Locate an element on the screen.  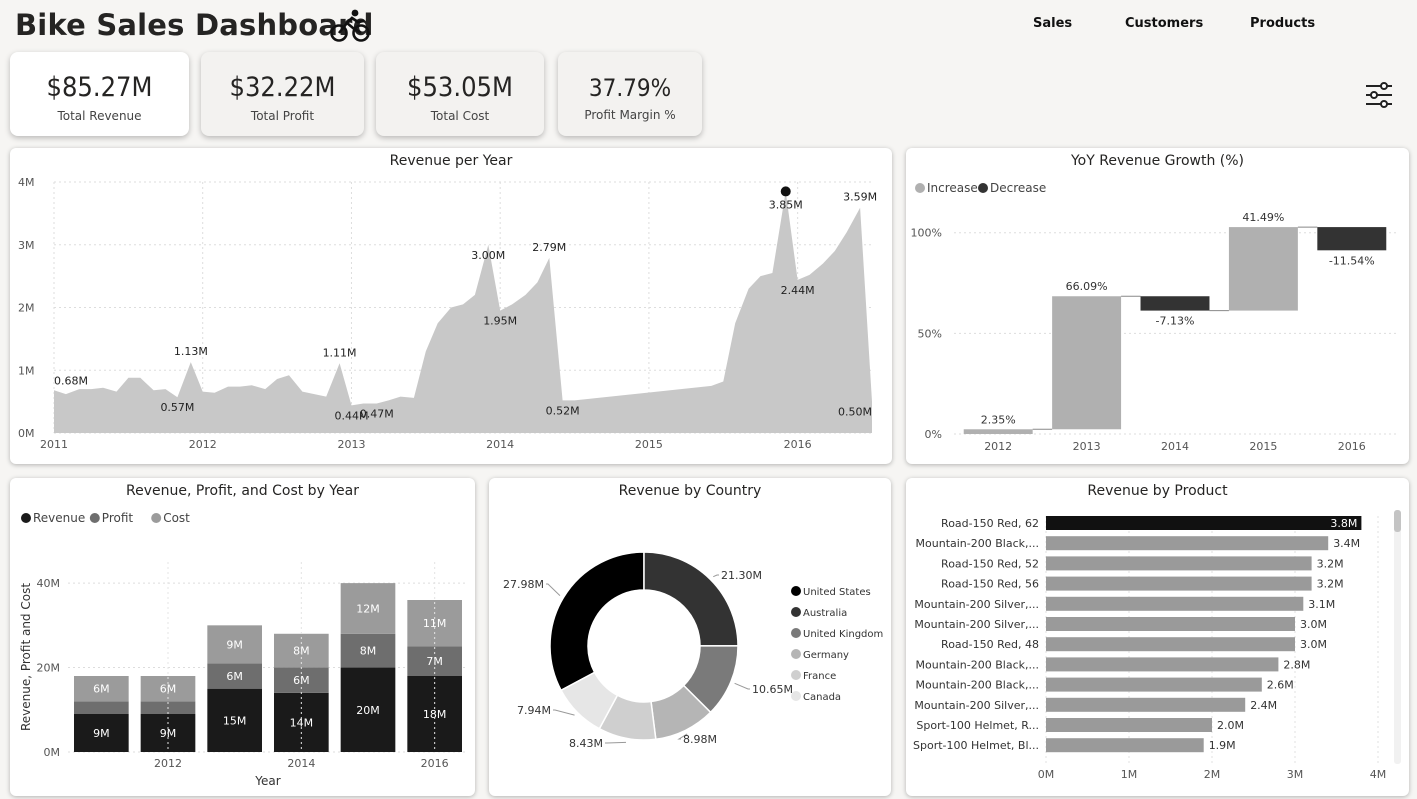
data-label: 6M is located at coordinates (234, 676).